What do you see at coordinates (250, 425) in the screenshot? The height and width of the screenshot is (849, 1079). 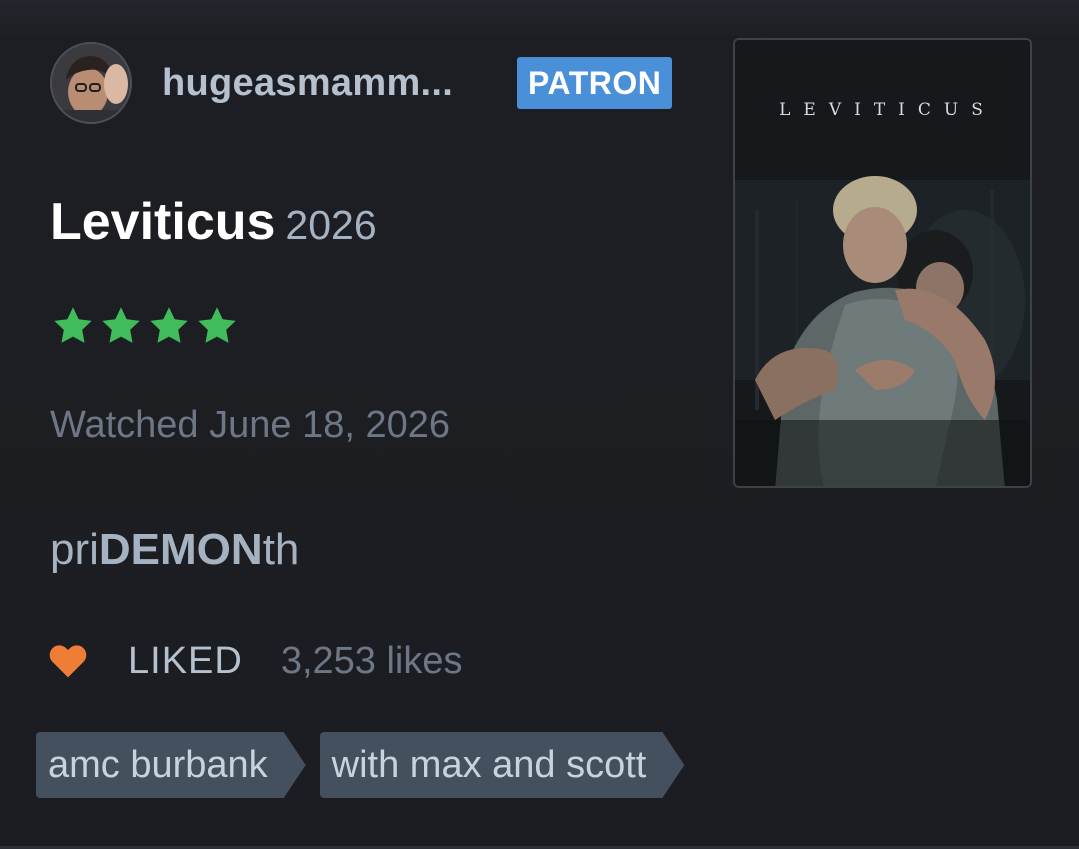 I see `watched-date: Watched June 18, 2026` at bounding box center [250, 425].